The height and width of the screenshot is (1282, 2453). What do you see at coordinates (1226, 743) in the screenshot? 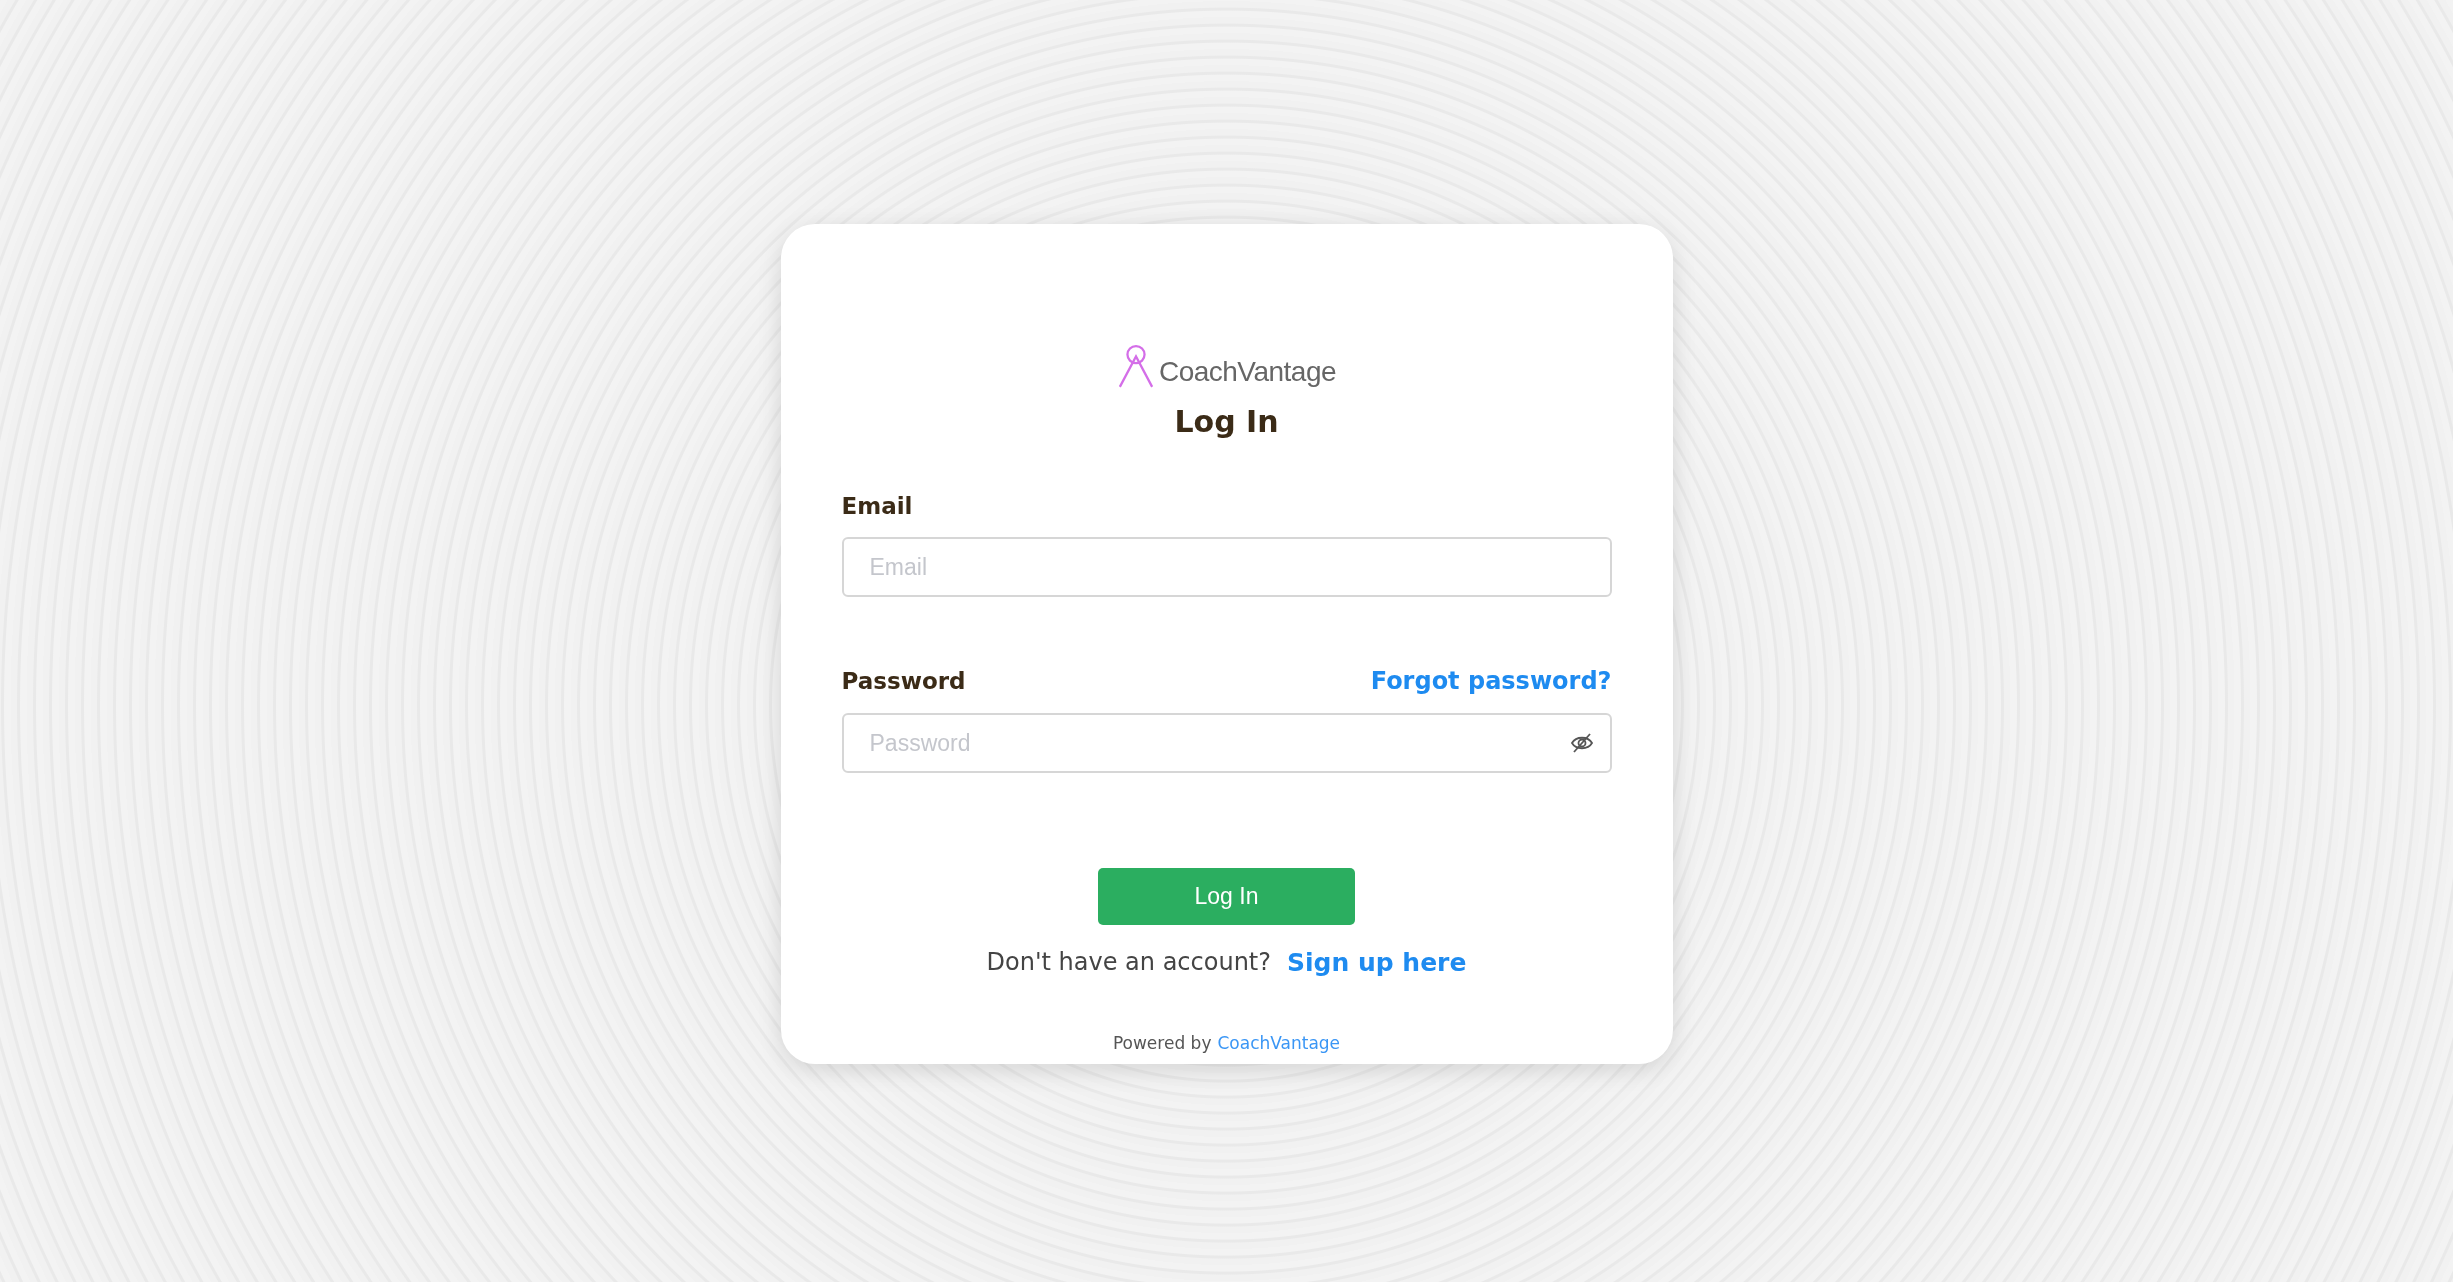
I see `password-field: Password` at bounding box center [1226, 743].